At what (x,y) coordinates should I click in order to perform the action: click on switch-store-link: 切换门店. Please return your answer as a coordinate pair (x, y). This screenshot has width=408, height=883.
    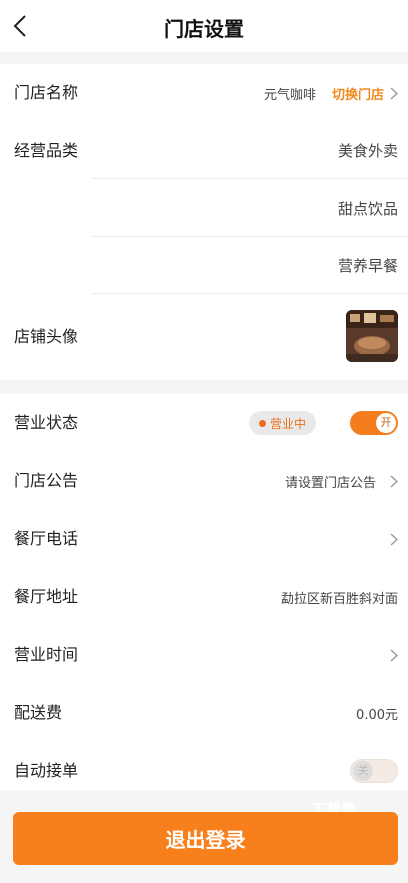
    Looking at the image, I should click on (358, 93).